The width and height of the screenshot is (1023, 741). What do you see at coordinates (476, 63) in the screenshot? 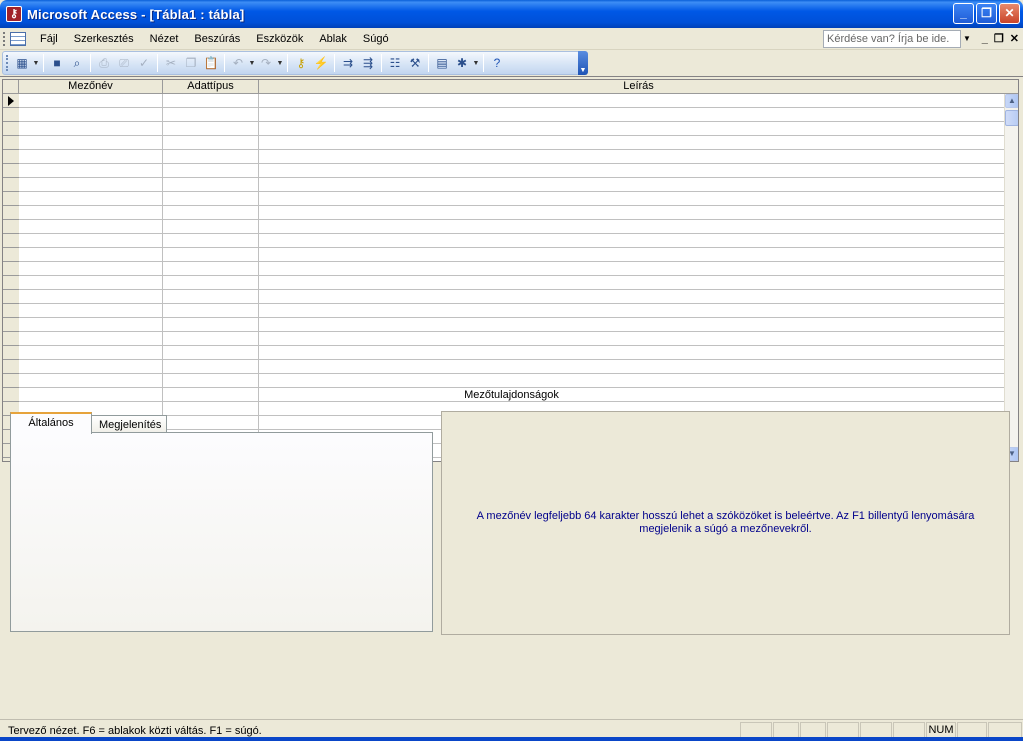
I see `new-object-dropdown-icon: ▼` at bounding box center [476, 63].